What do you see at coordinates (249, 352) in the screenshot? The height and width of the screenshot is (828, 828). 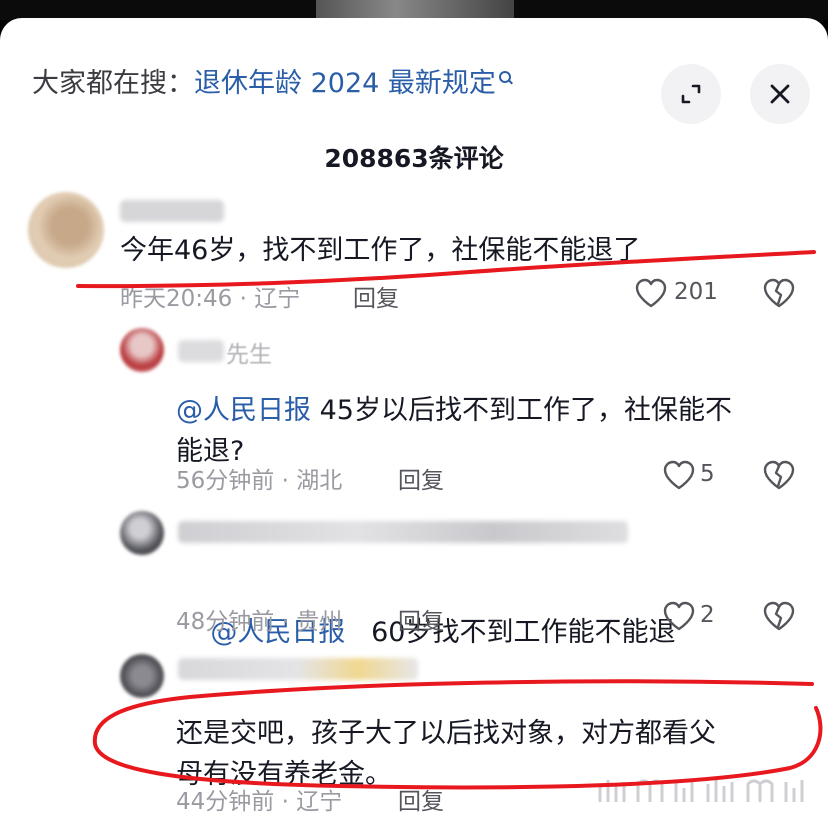 I see `username-partial: 先生` at bounding box center [249, 352].